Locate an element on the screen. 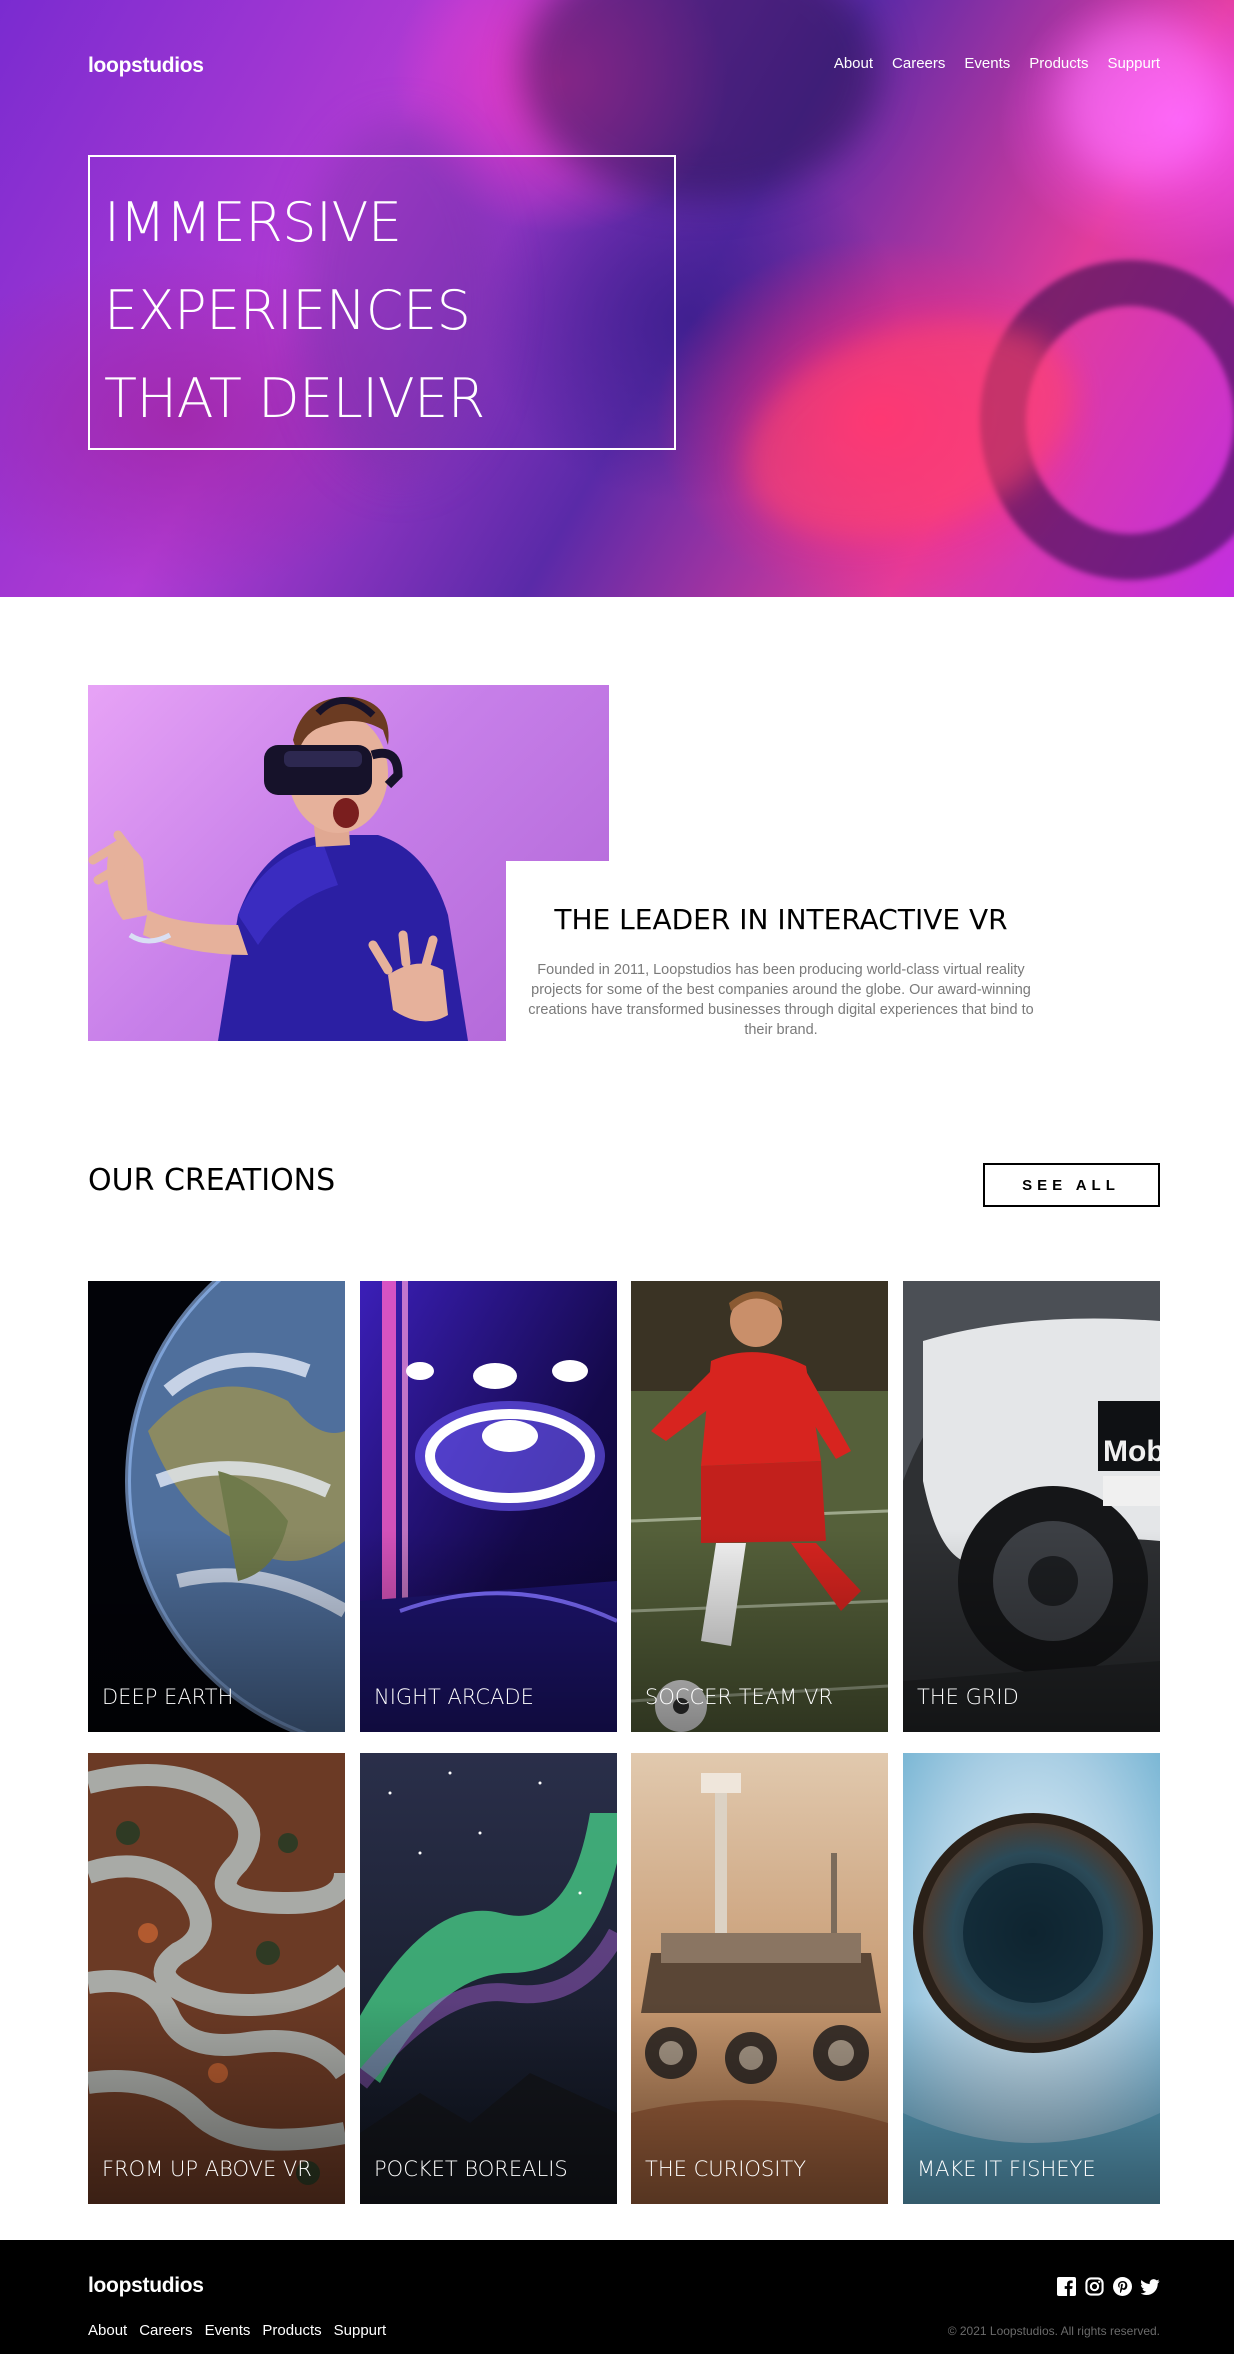 The image size is (1234, 2354). creation-label: POCKET BOREALIS is located at coordinates (471, 2169).